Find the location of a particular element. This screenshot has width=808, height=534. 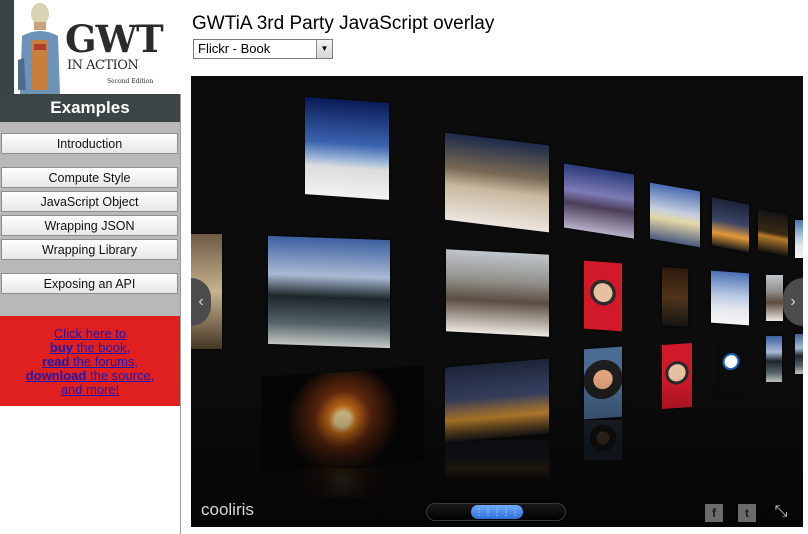

scrollbar-thumb: ⋮⋮⋮⋮⋮ is located at coordinates (497, 512).